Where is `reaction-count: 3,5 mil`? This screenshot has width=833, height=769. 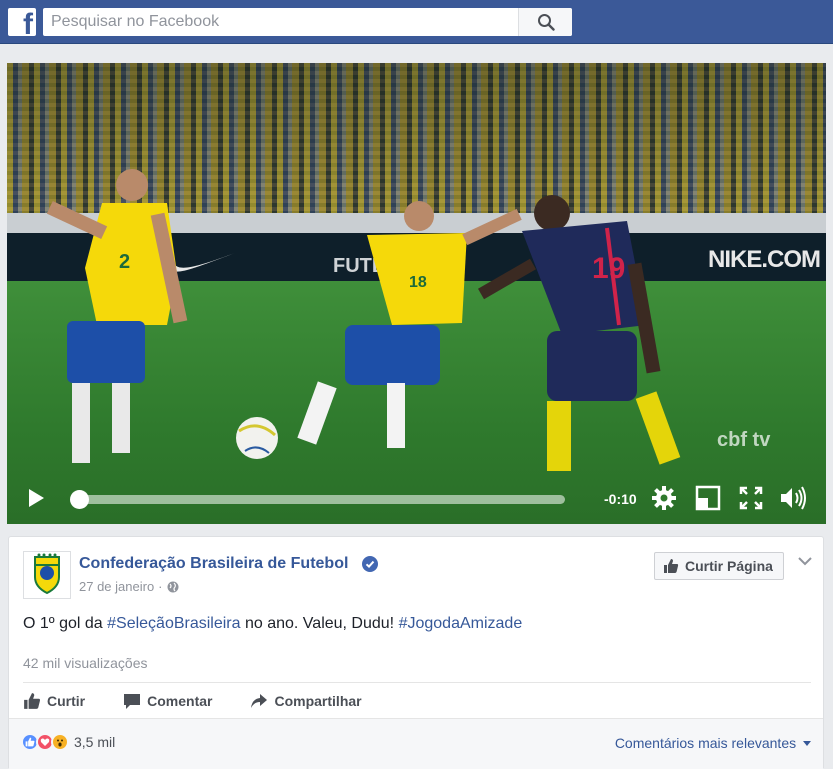 reaction-count: 3,5 mil is located at coordinates (94, 742).